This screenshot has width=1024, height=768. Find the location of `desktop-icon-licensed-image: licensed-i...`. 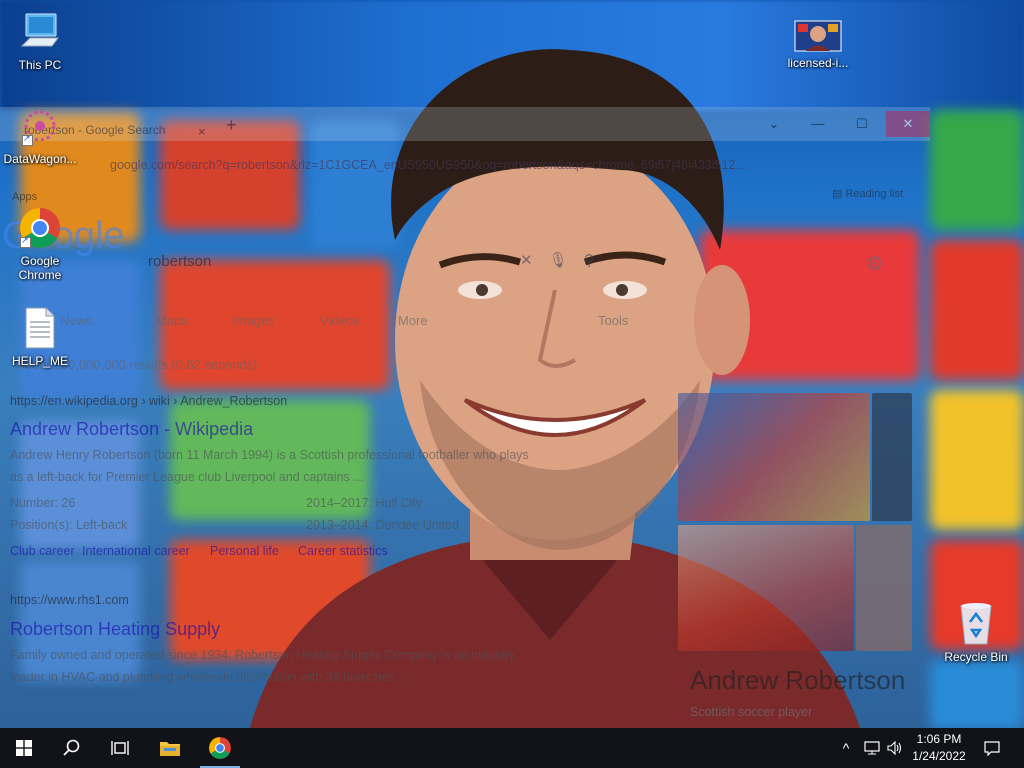

desktop-icon-licensed-image: licensed-i... is located at coordinates (818, 45).